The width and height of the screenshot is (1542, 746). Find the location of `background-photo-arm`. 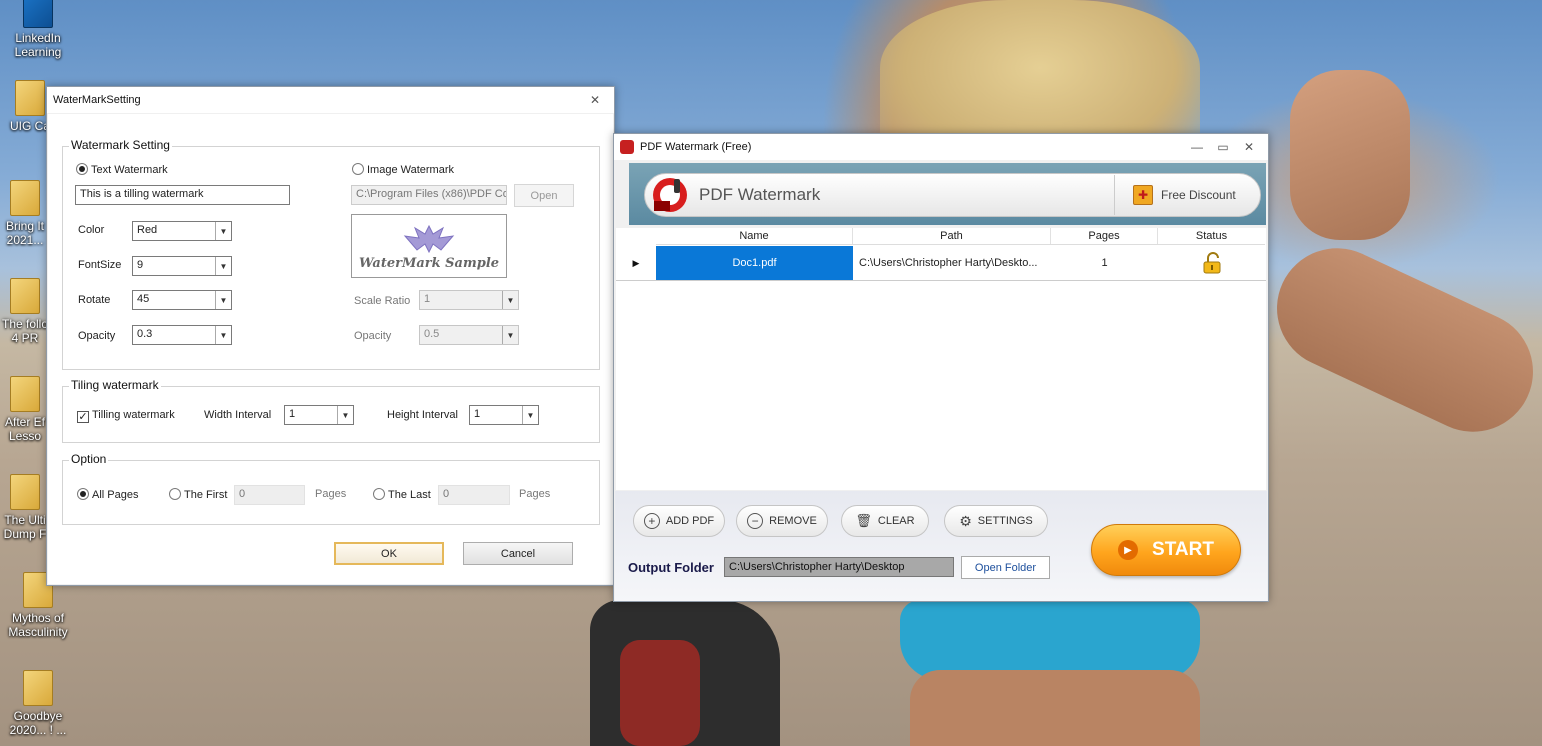

background-photo-arm is located at coordinates (1399, 340).